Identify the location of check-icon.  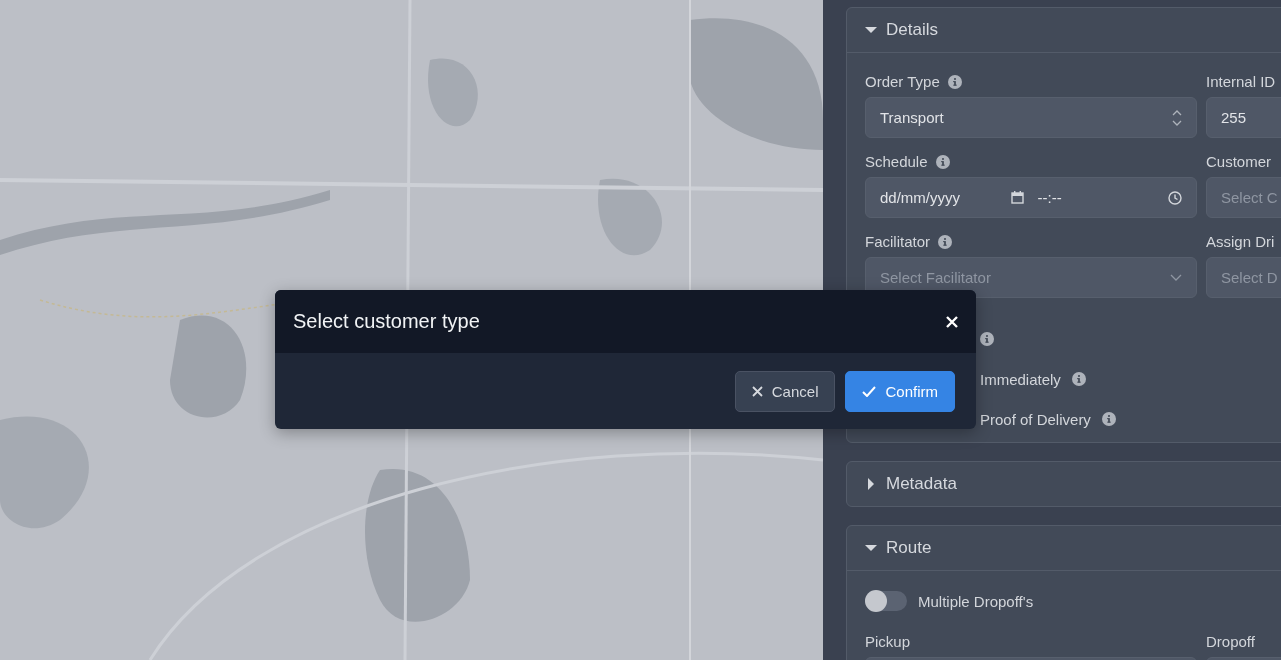
(869, 391).